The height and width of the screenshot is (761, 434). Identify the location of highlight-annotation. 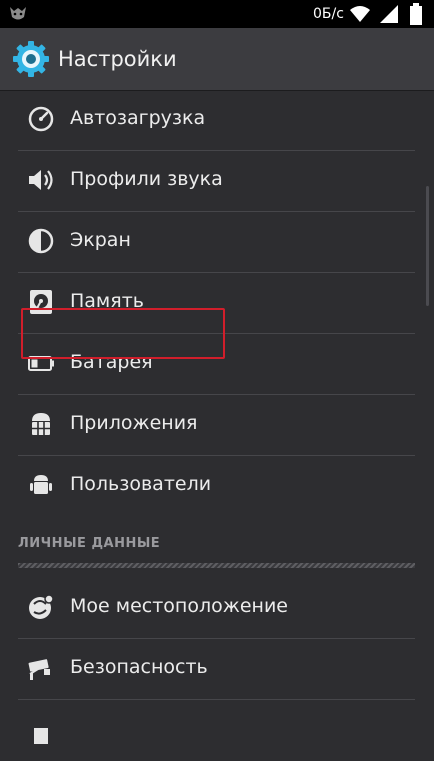
(123, 333).